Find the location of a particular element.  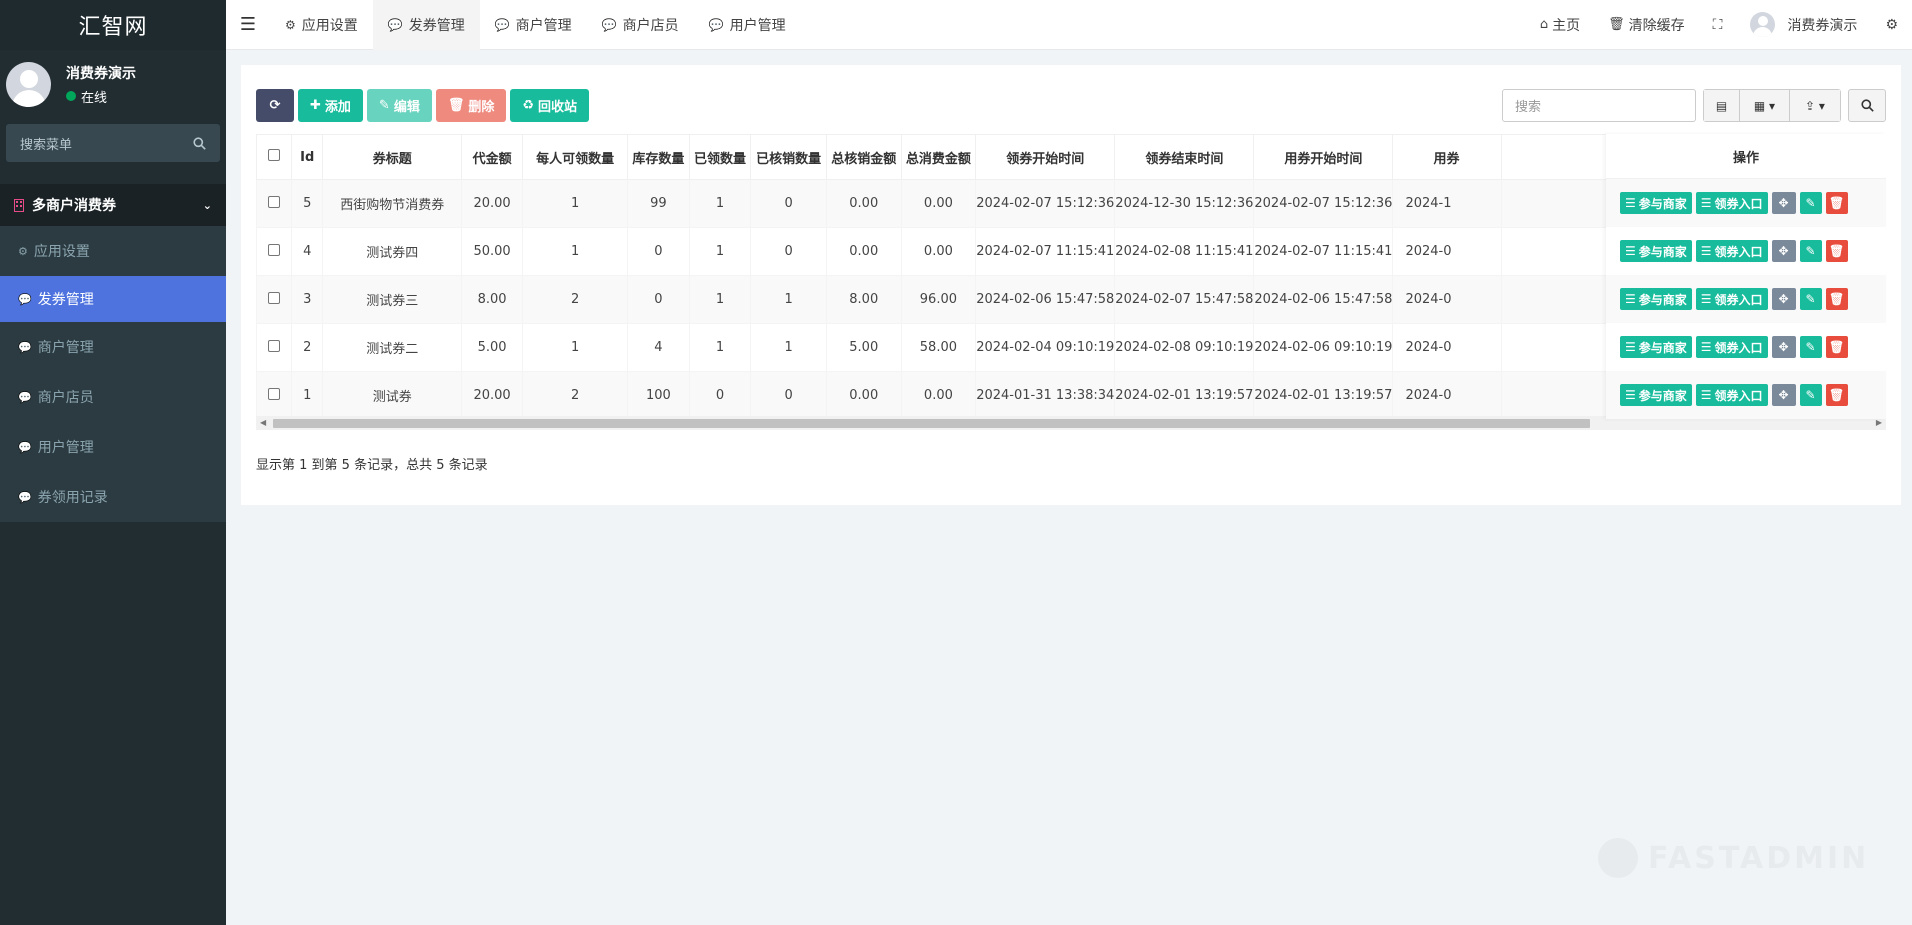

view-tool-group: ▤ ▦ ▾ ⇪ ▾ is located at coordinates (1772, 105).